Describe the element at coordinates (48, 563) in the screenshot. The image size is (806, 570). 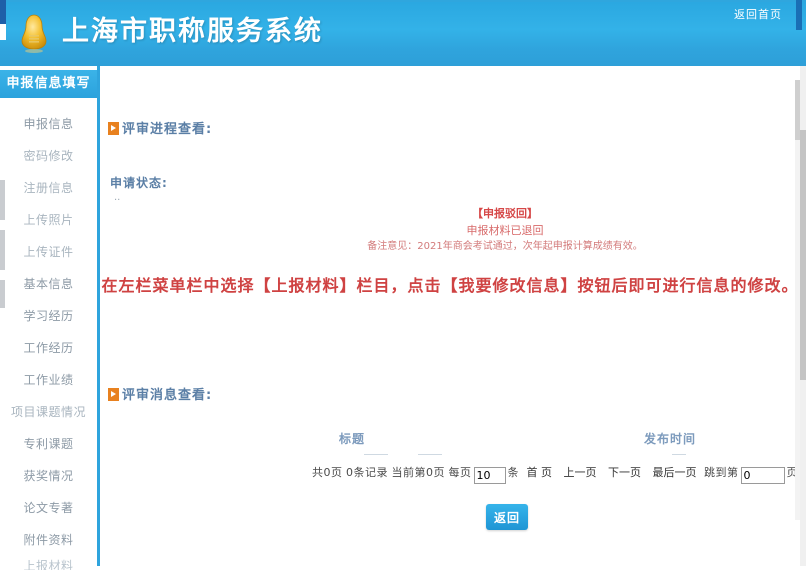
I see `sidebar-item-submit-materials: 上报材料` at that location.